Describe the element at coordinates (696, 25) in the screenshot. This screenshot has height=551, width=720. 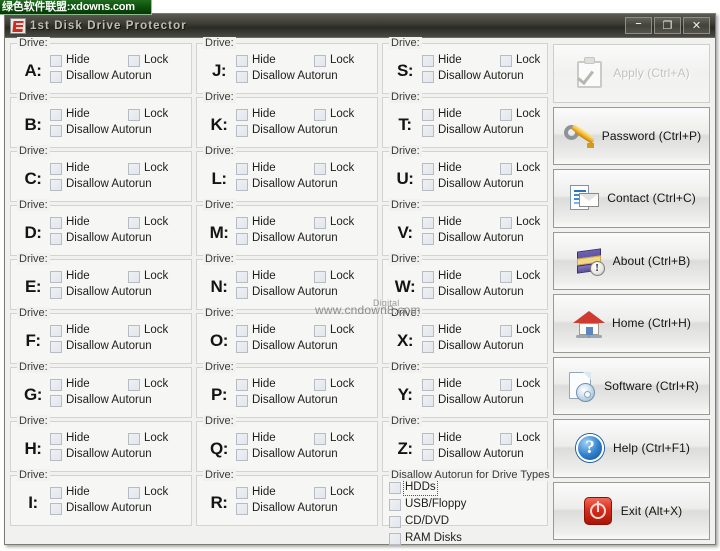
I see `close-button: ✕` at that location.